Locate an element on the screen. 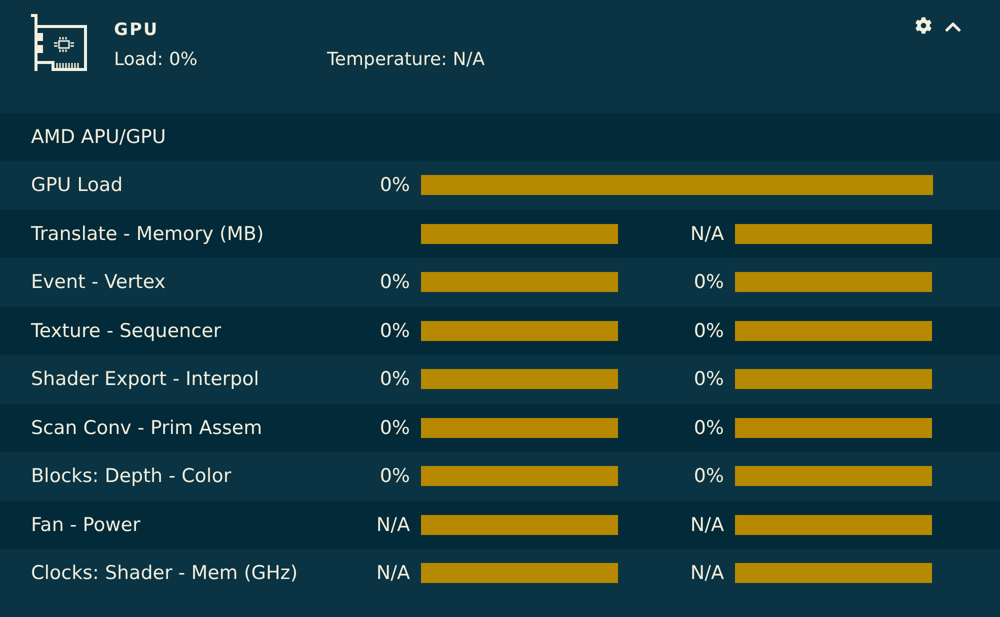 The image size is (1000, 617). row-label: Clocks: Shader - Mem (GHz) is located at coordinates (164, 573).